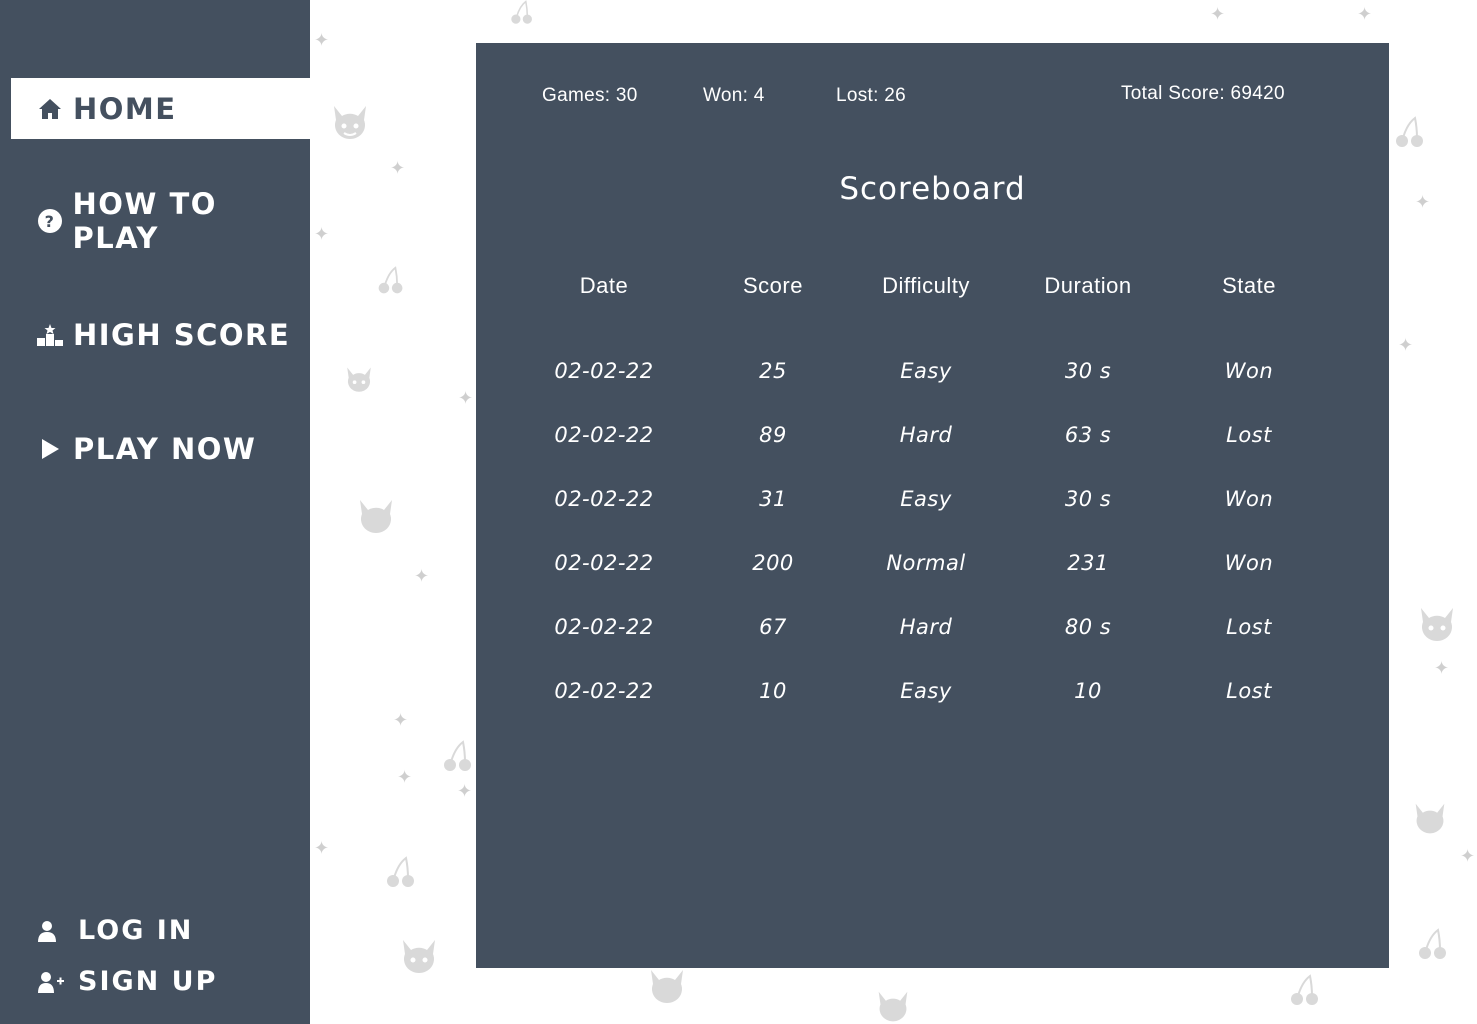 This screenshot has width=1477, height=1024. I want to click on table-row: 02-02-22 67 Hard 80 s Lost, so click(932, 630).